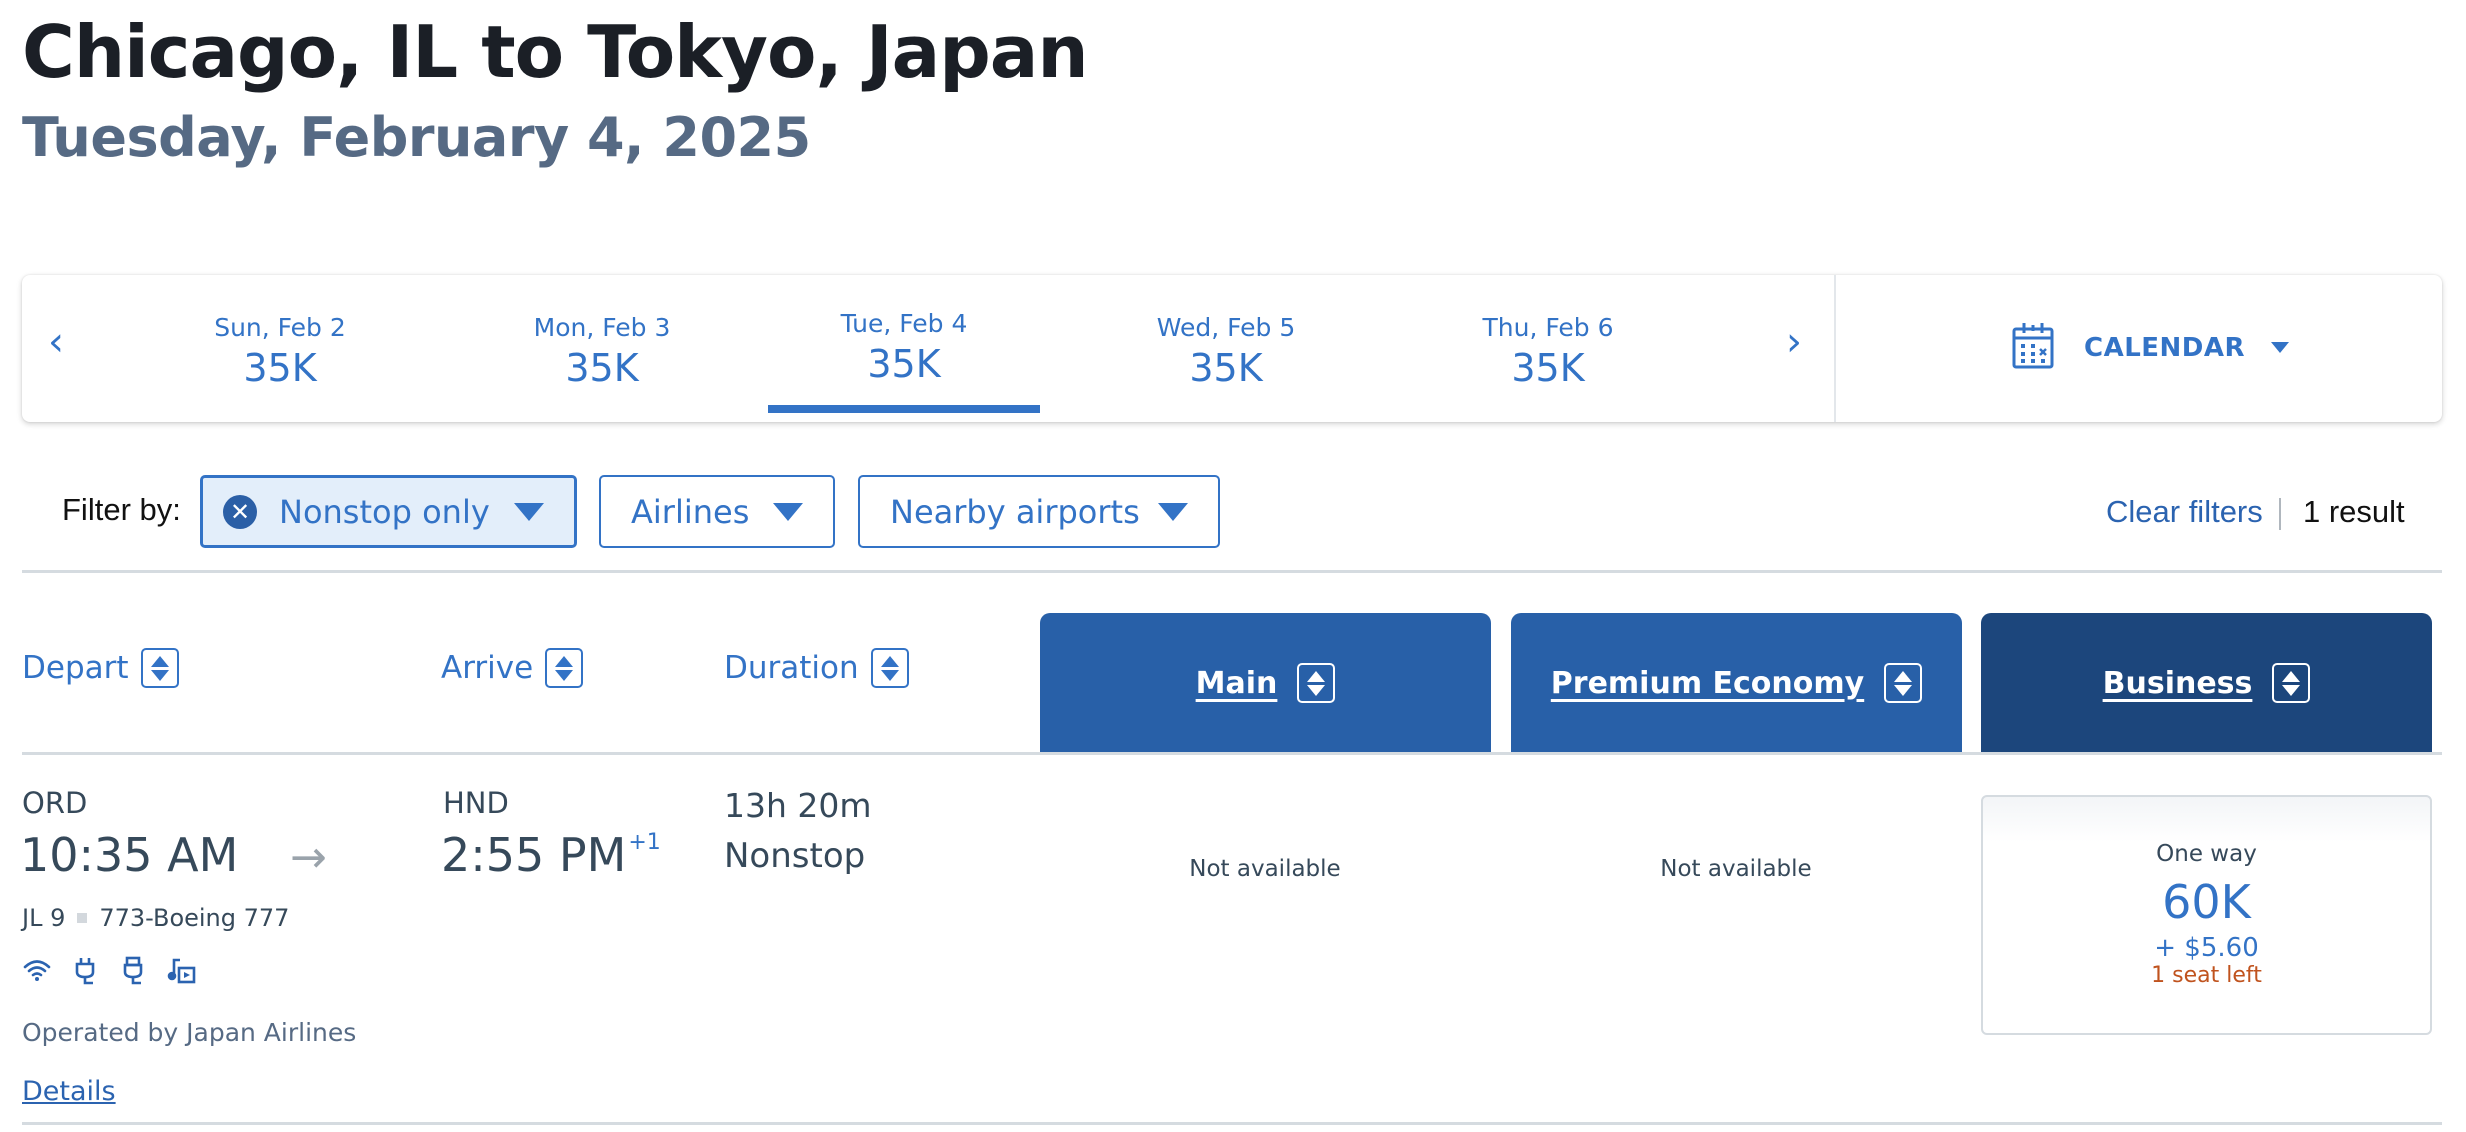 This screenshot has height=1132, width=2466. I want to click on arrive-time-group: 2:55 PM+1, so click(551, 855).